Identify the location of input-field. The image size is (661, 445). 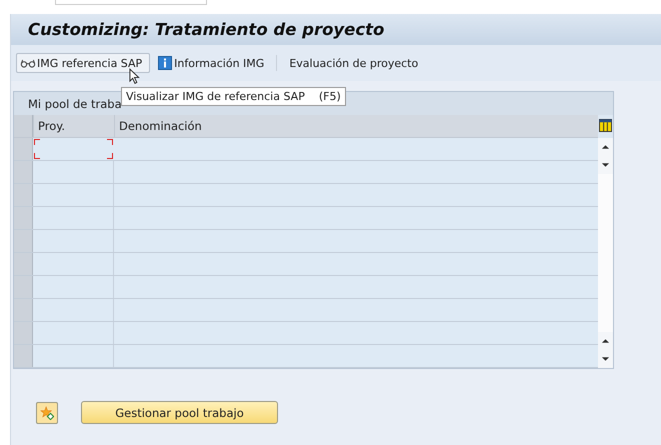
(131, 2).